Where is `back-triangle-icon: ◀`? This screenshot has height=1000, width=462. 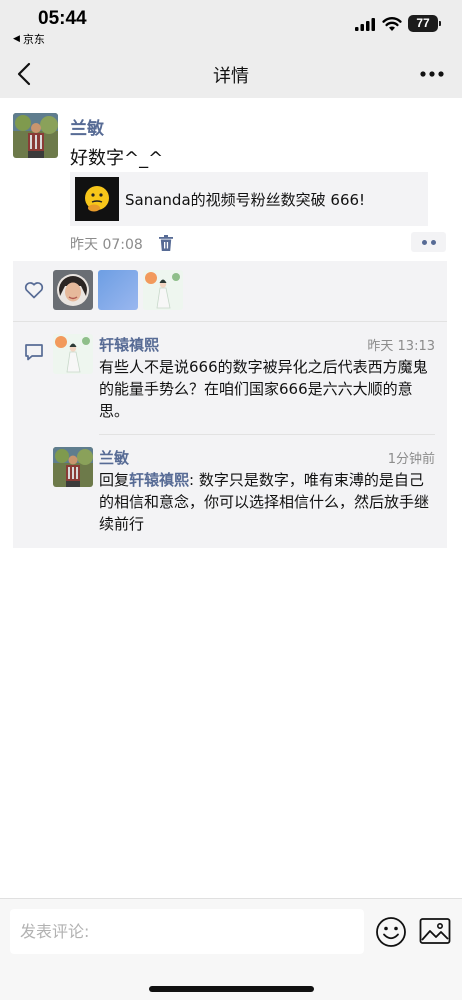 back-triangle-icon: ◀ is located at coordinates (16, 39).